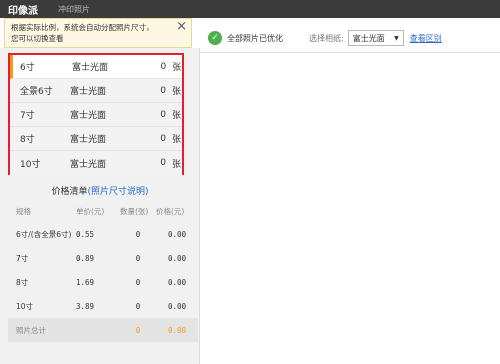  What do you see at coordinates (23, 211) in the screenshot?
I see `col-spec: 规格` at bounding box center [23, 211].